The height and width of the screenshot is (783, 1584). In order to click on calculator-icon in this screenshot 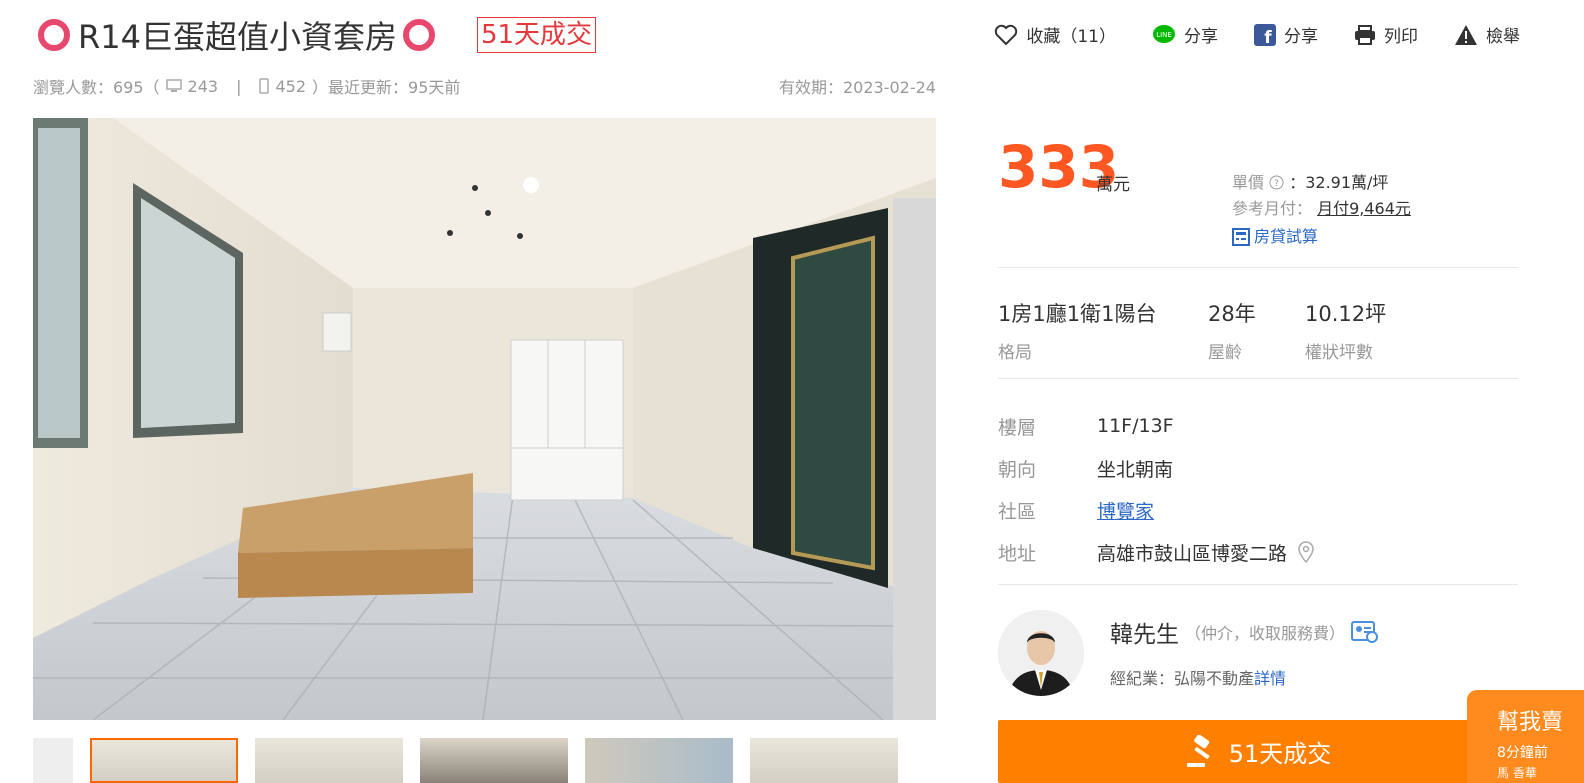, I will do `click(1241, 237)`.